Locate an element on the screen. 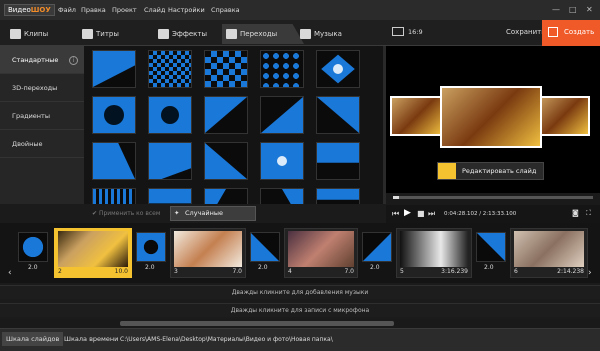 The width and height of the screenshot is (600, 351). seek-progress is located at coordinates (396, 197).